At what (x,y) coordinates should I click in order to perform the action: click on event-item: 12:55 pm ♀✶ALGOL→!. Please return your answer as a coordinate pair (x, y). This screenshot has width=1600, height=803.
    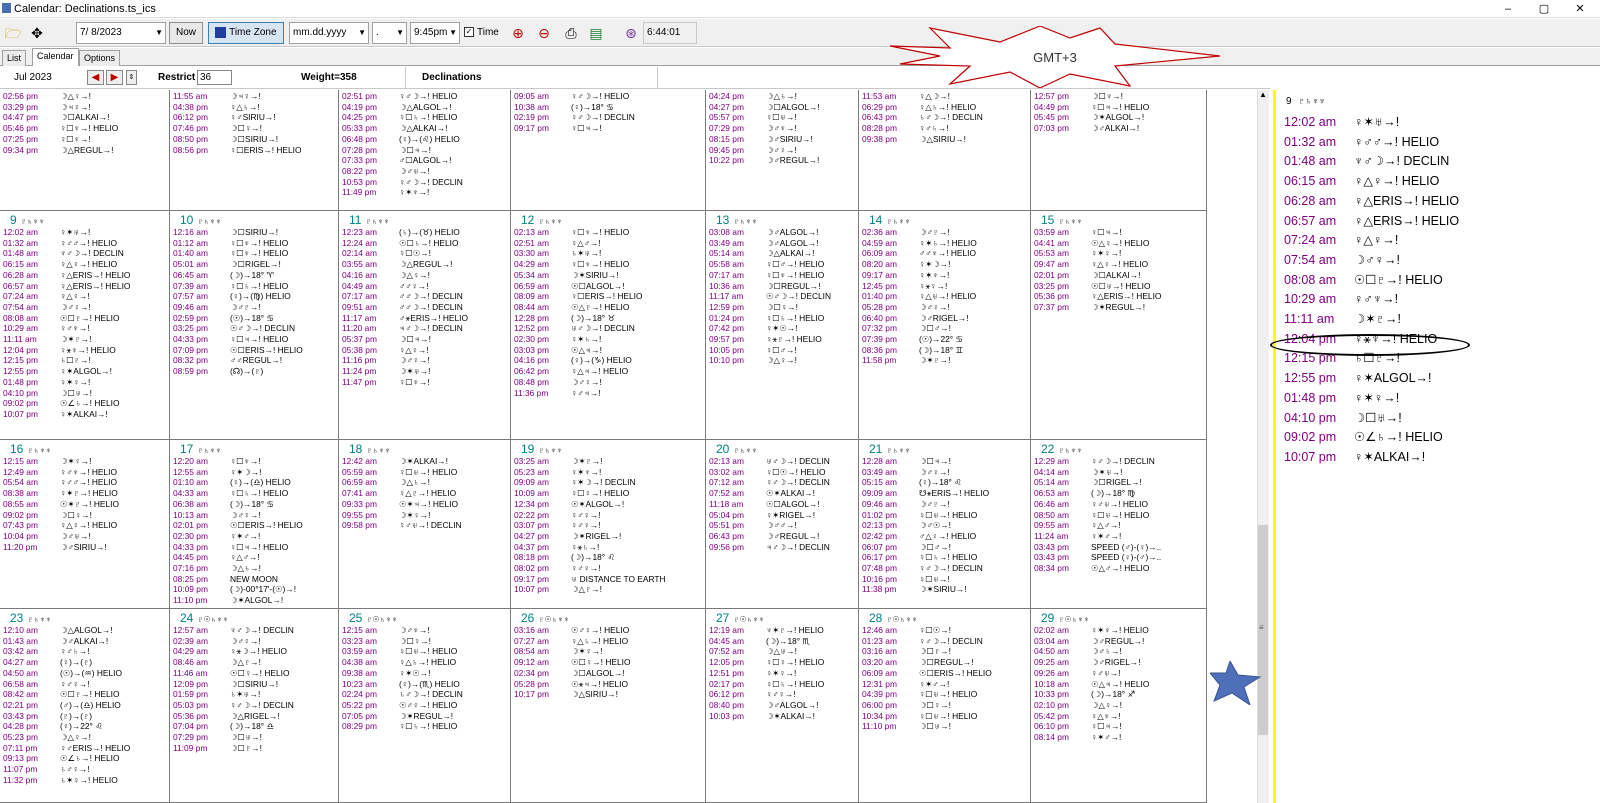
    Looking at the image, I should click on (83, 371).